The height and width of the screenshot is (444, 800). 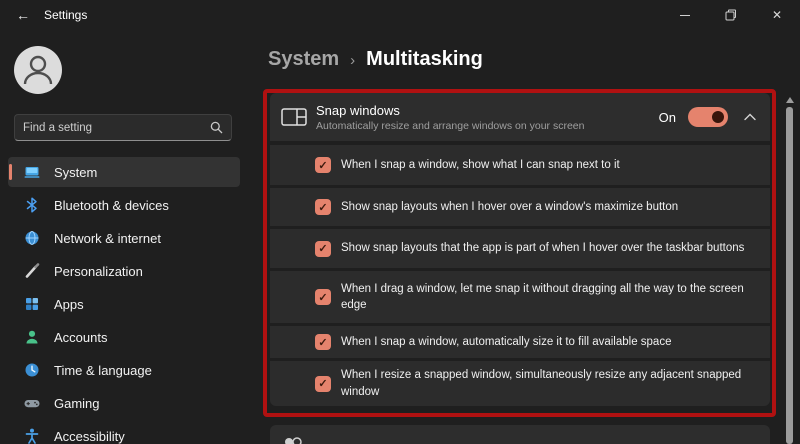 I want to click on sidebar-item-label: Apps, so click(x=69, y=304).